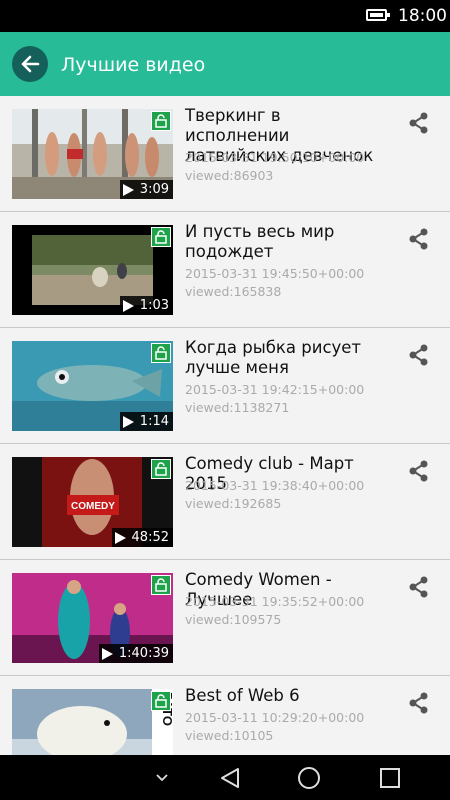 This screenshot has width=450, height=800. What do you see at coordinates (229, 175) in the screenshot?
I see `video-views: viewed:86903` at bounding box center [229, 175].